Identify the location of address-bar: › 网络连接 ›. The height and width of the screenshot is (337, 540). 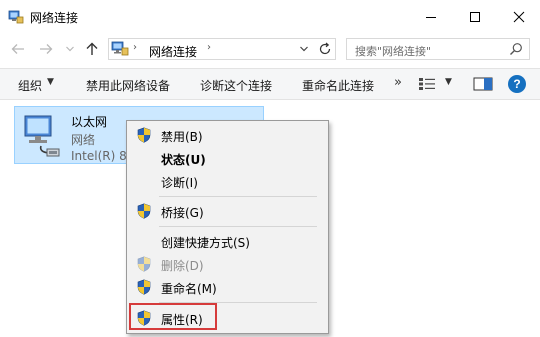
(222, 49).